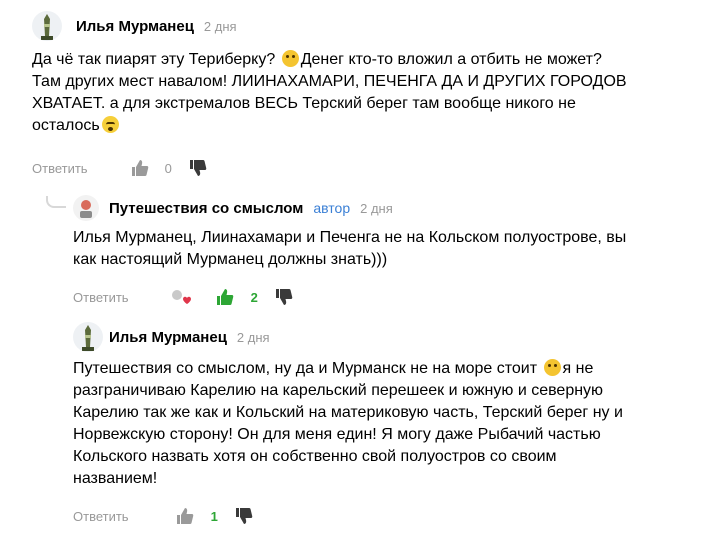  I want to click on thread-connector, so click(56, 202).